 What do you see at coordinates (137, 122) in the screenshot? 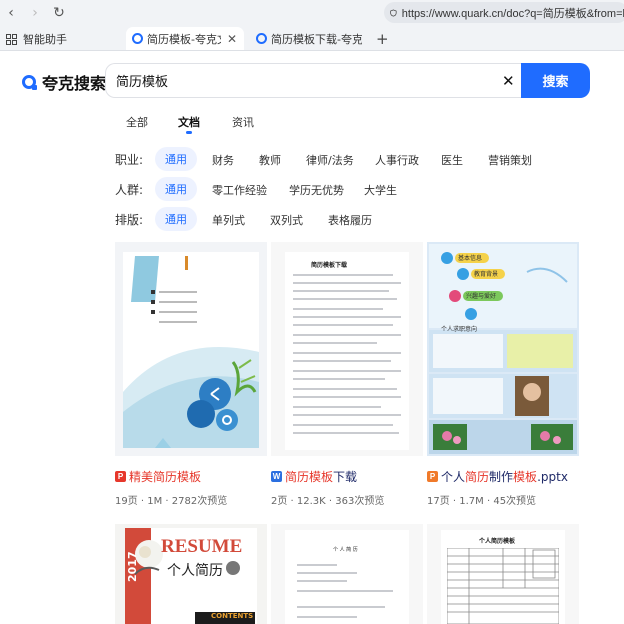
I see `tab-all: 全部` at bounding box center [137, 122].